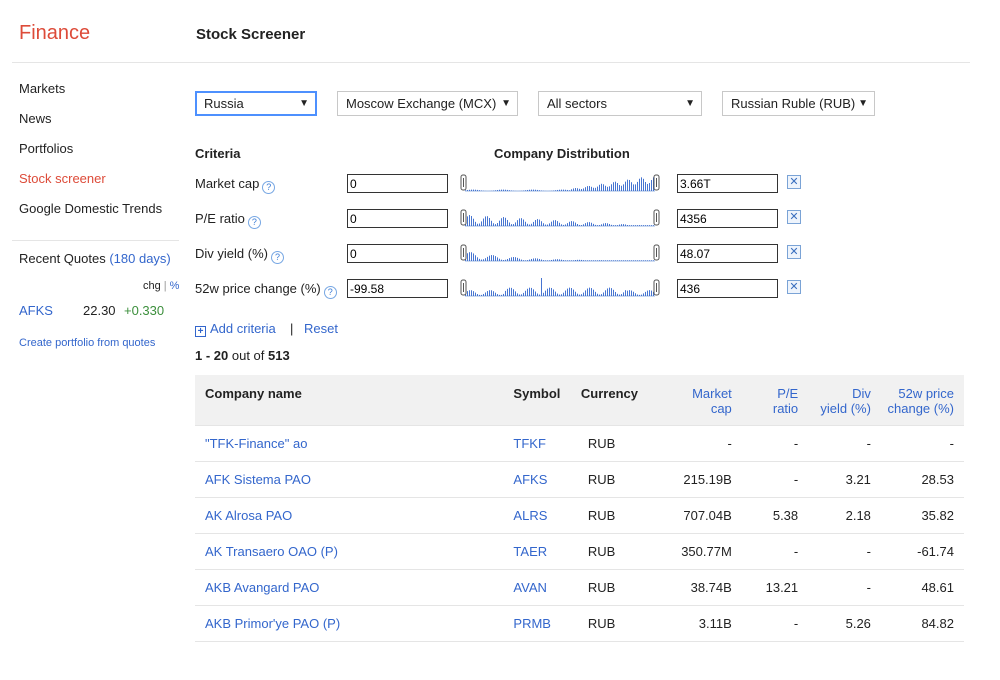  What do you see at coordinates (917, 515) in the screenshot?
I see `change-52w-cell: 35.82` at bounding box center [917, 515].